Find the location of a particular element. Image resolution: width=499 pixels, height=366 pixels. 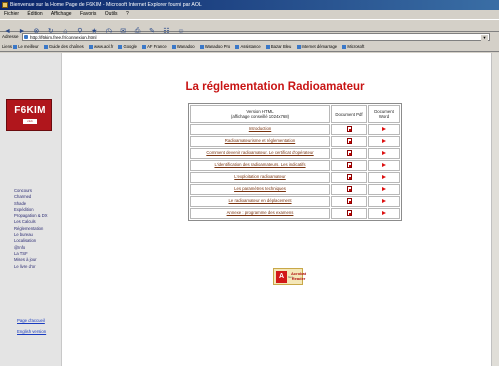

link-internet-demarrage: Internet démarrage is located at coordinates (317, 46).